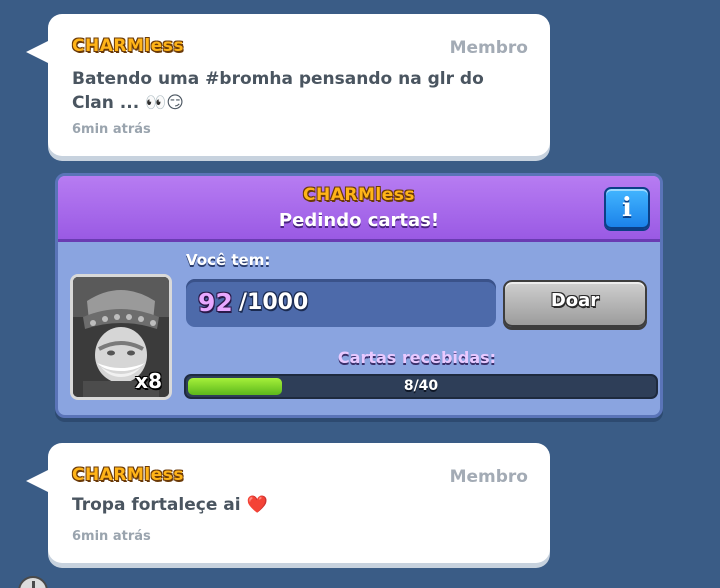 The width and height of the screenshot is (720, 588). I want to click on received-label: Cartas recebidas:, so click(417, 357).